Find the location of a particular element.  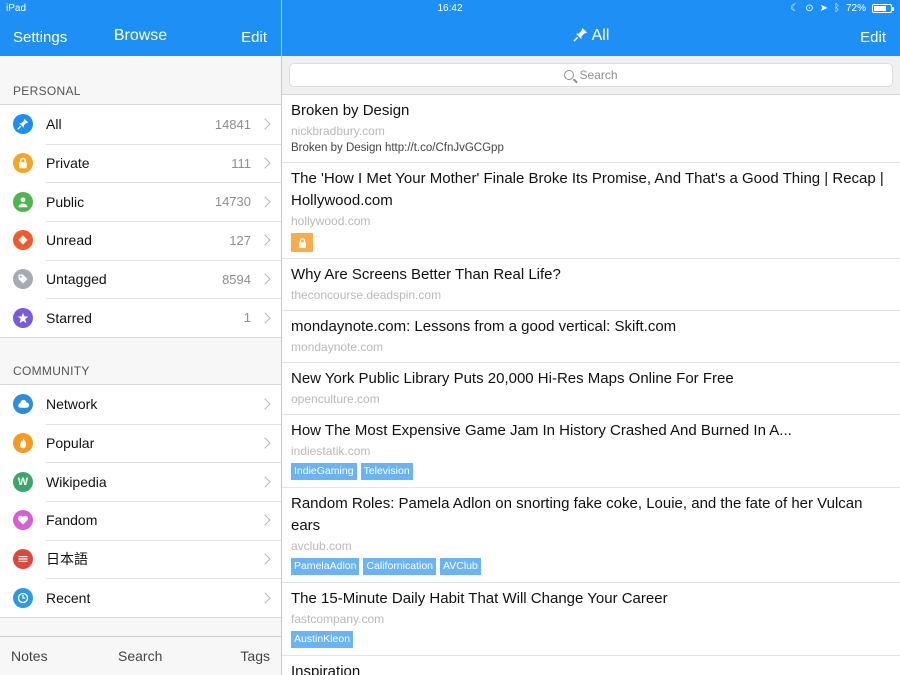

tag-chip: AVClub is located at coordinates (460, 566).